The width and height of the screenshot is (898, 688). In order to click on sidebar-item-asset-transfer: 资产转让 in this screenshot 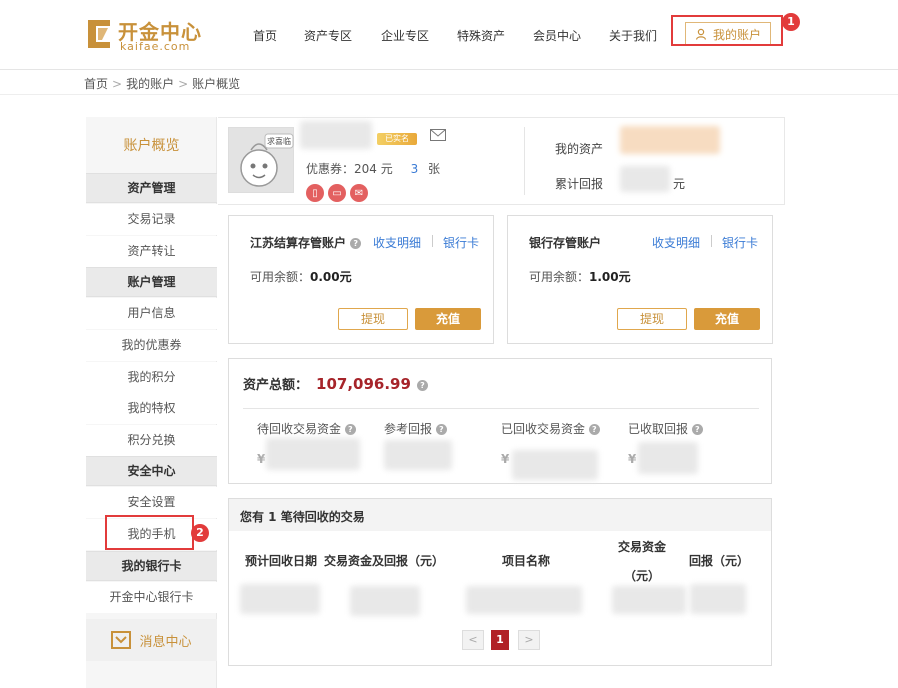, I will do `click(151, 251)`.